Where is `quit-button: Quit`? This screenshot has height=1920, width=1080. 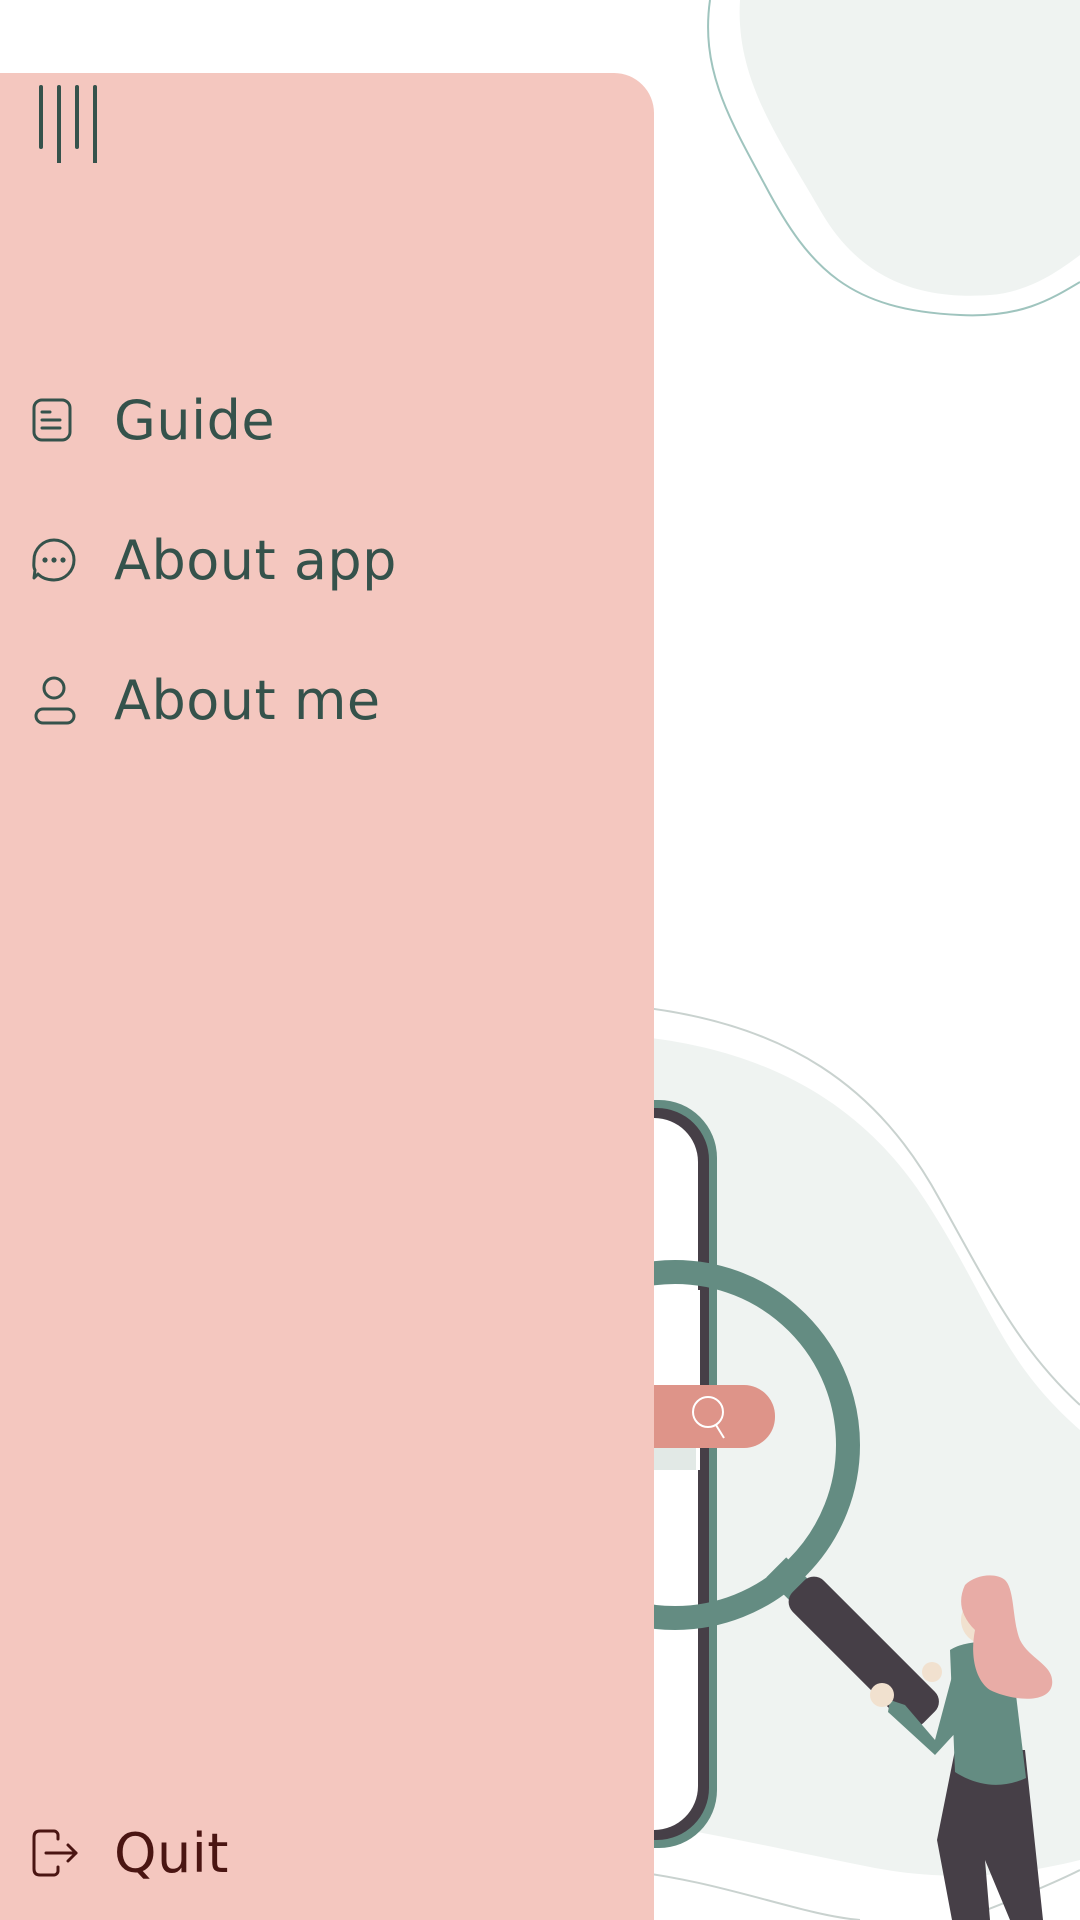 quit-button: Quit is located at coordinates (128, 1853).